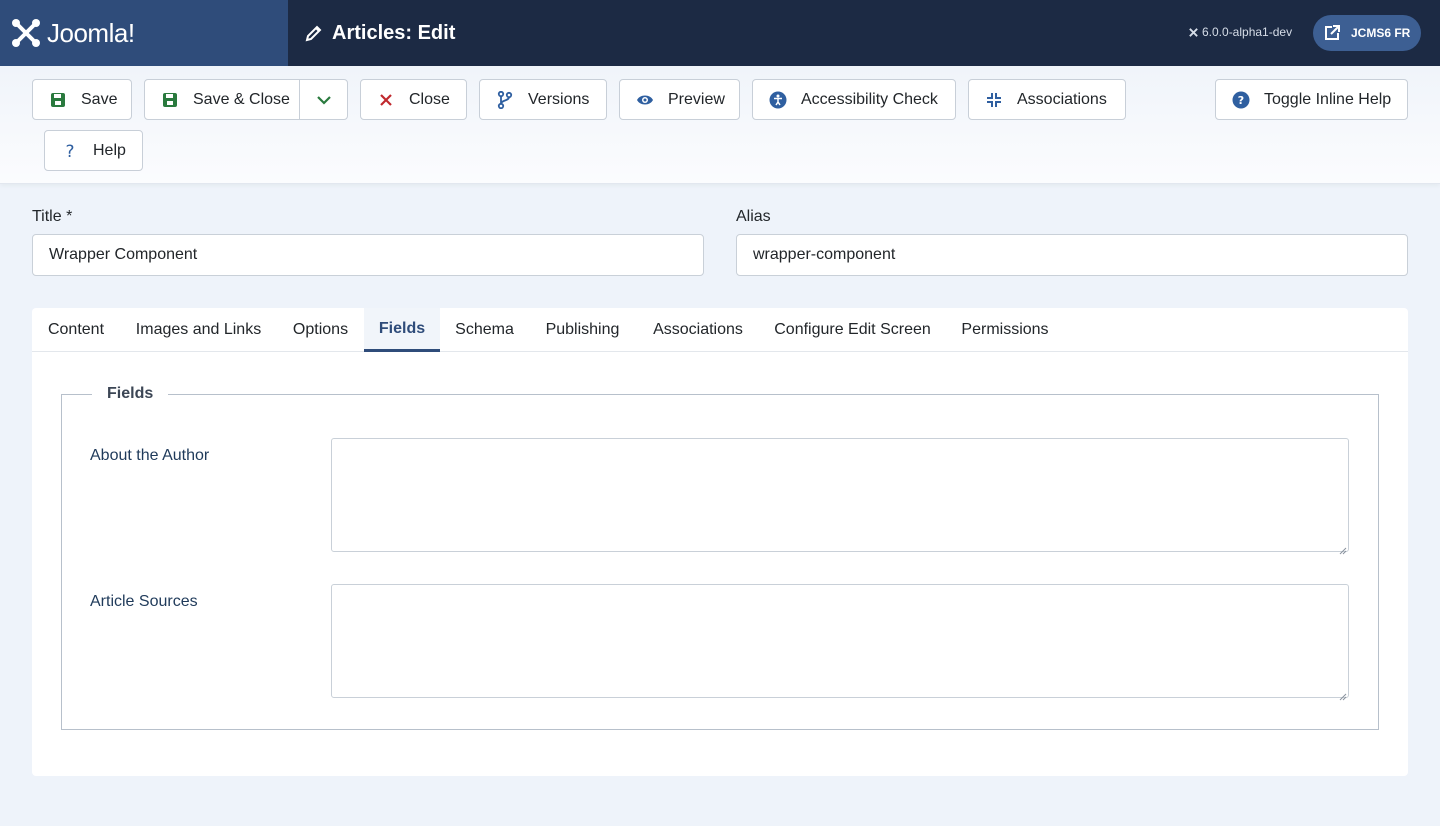 The image size is (1440, 826). Describe the element at coordinates (840, 496) in the screenshot. I see `about-author-textarea` at that location.